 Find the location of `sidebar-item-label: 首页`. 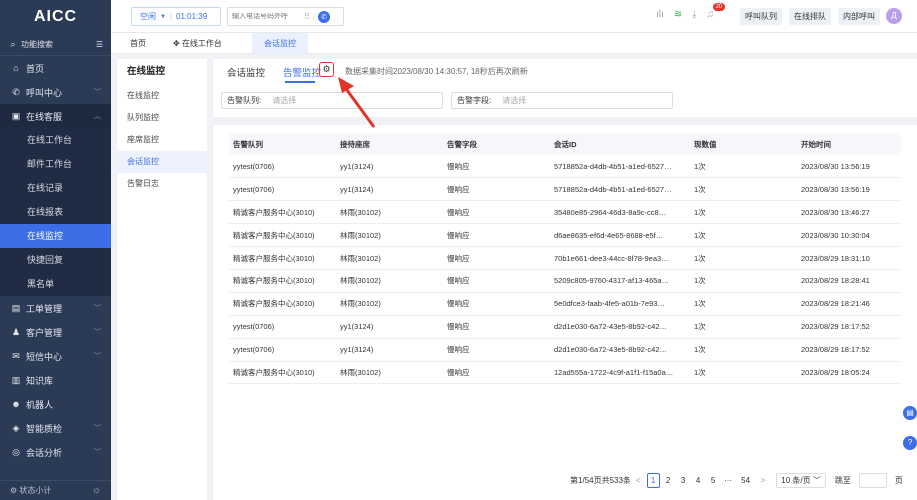

sidebar-item-label: 首页 is located at coordinates (35, 68).